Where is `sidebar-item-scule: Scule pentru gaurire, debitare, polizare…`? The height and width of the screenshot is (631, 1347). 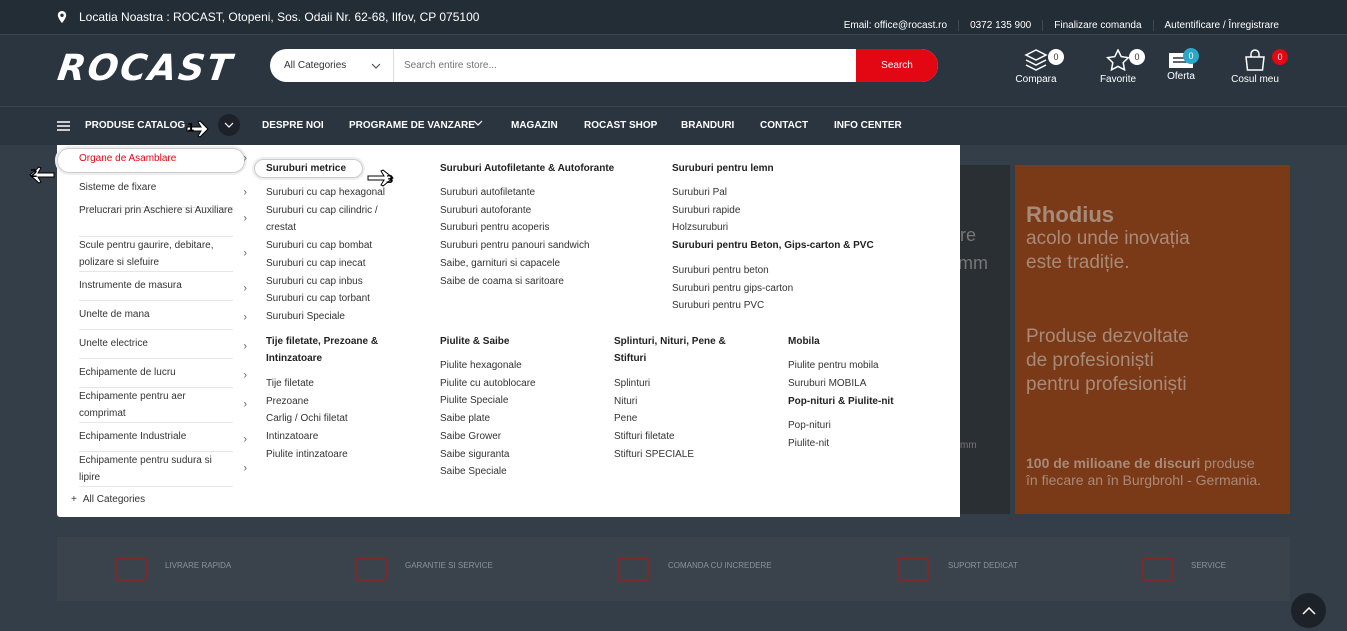
sidebar-item-scule: Scule pentru gaurire, debitare, polizare… is located at coordinates (163, 254).